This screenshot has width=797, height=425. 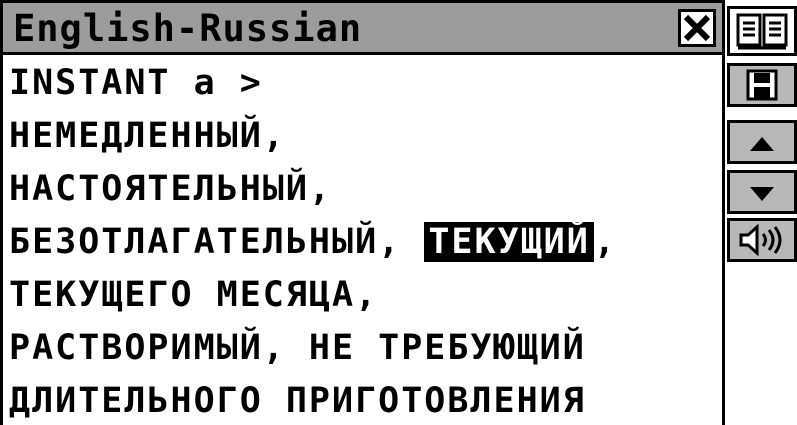 I want to click on entry-headword: INSTANT a >, so click(x=136, y=83).